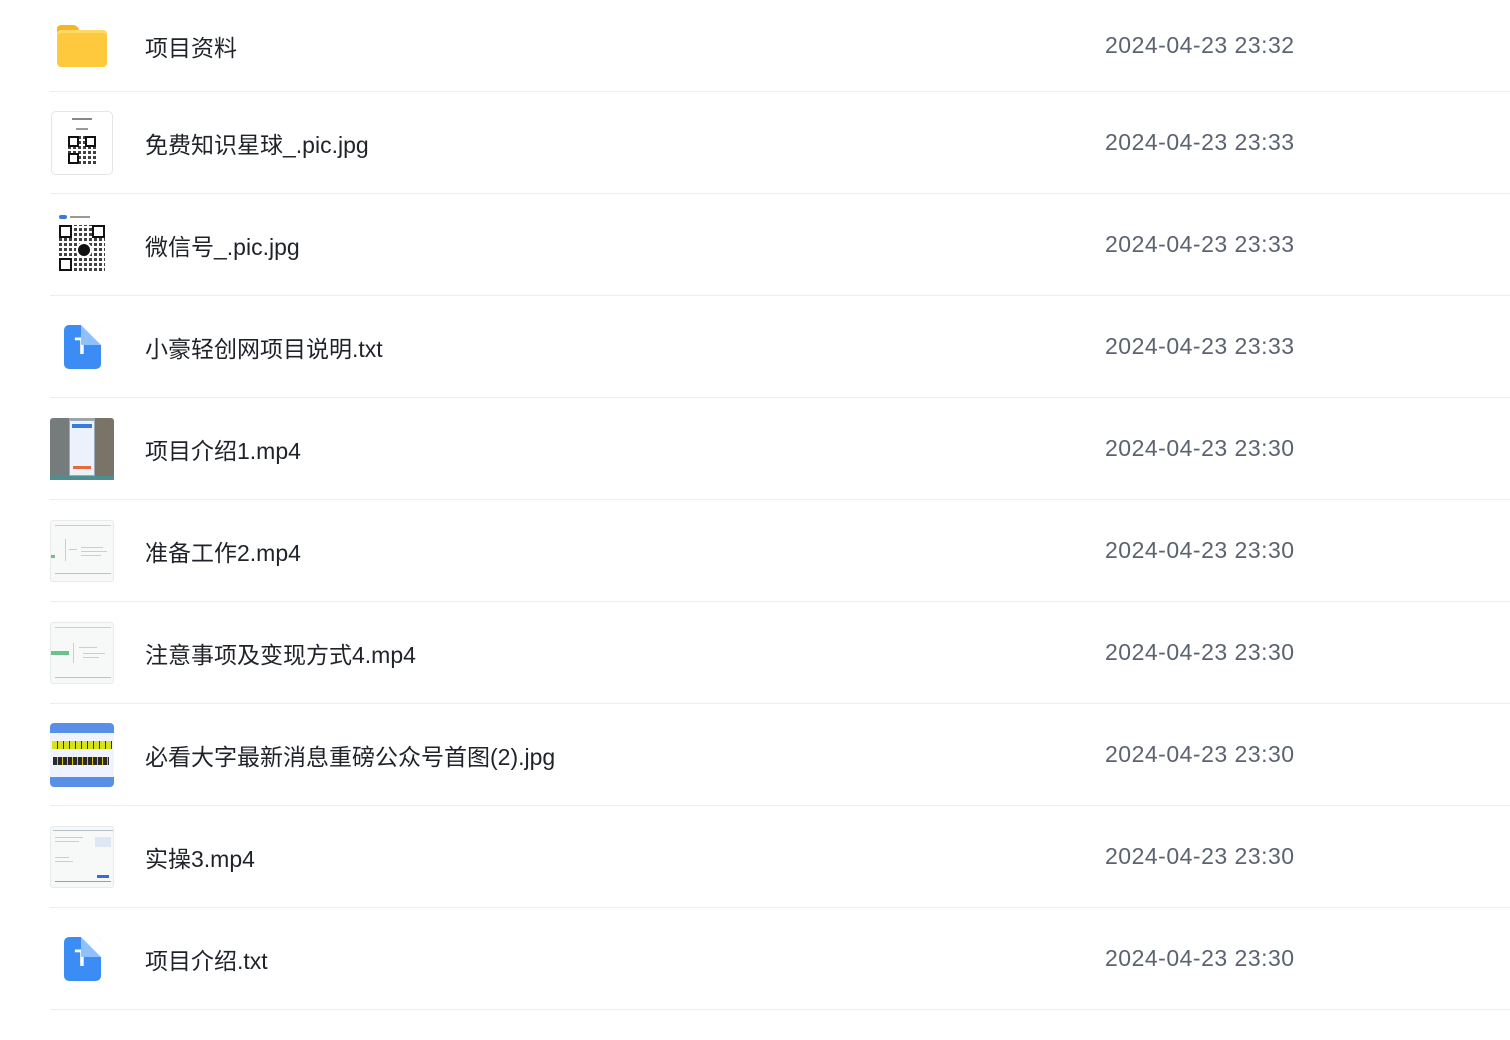 The width and height of the screenshot is (1510, 1040). Describe the element at coordinates (350, 756) in the screenshot. I see `file-name: 必看大字最新消息重磅公众号首图(2).jpg` at that location.